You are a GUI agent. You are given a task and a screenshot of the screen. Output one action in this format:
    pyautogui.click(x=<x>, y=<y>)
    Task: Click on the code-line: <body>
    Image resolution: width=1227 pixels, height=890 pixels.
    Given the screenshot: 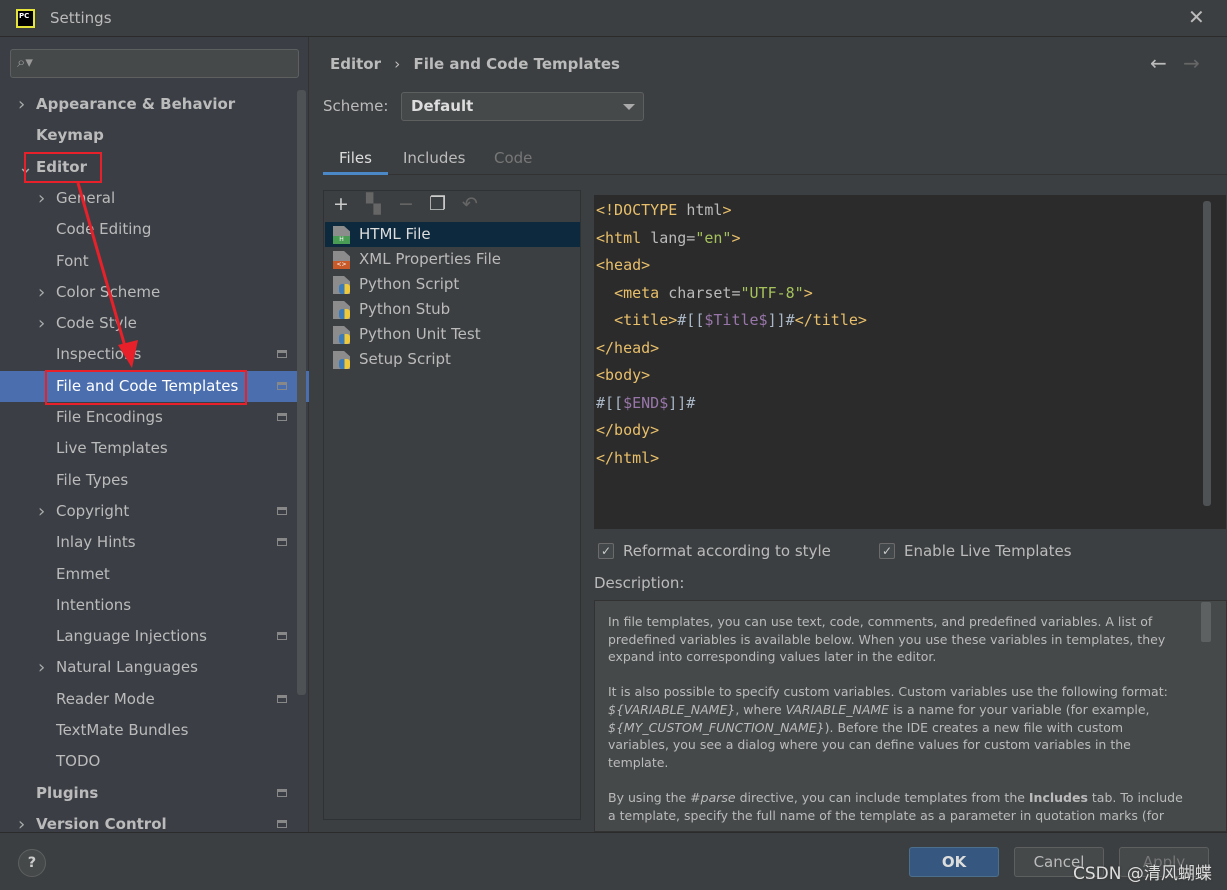 What is the action you would take?
    pyautogui.click(x=910, y=376)
    